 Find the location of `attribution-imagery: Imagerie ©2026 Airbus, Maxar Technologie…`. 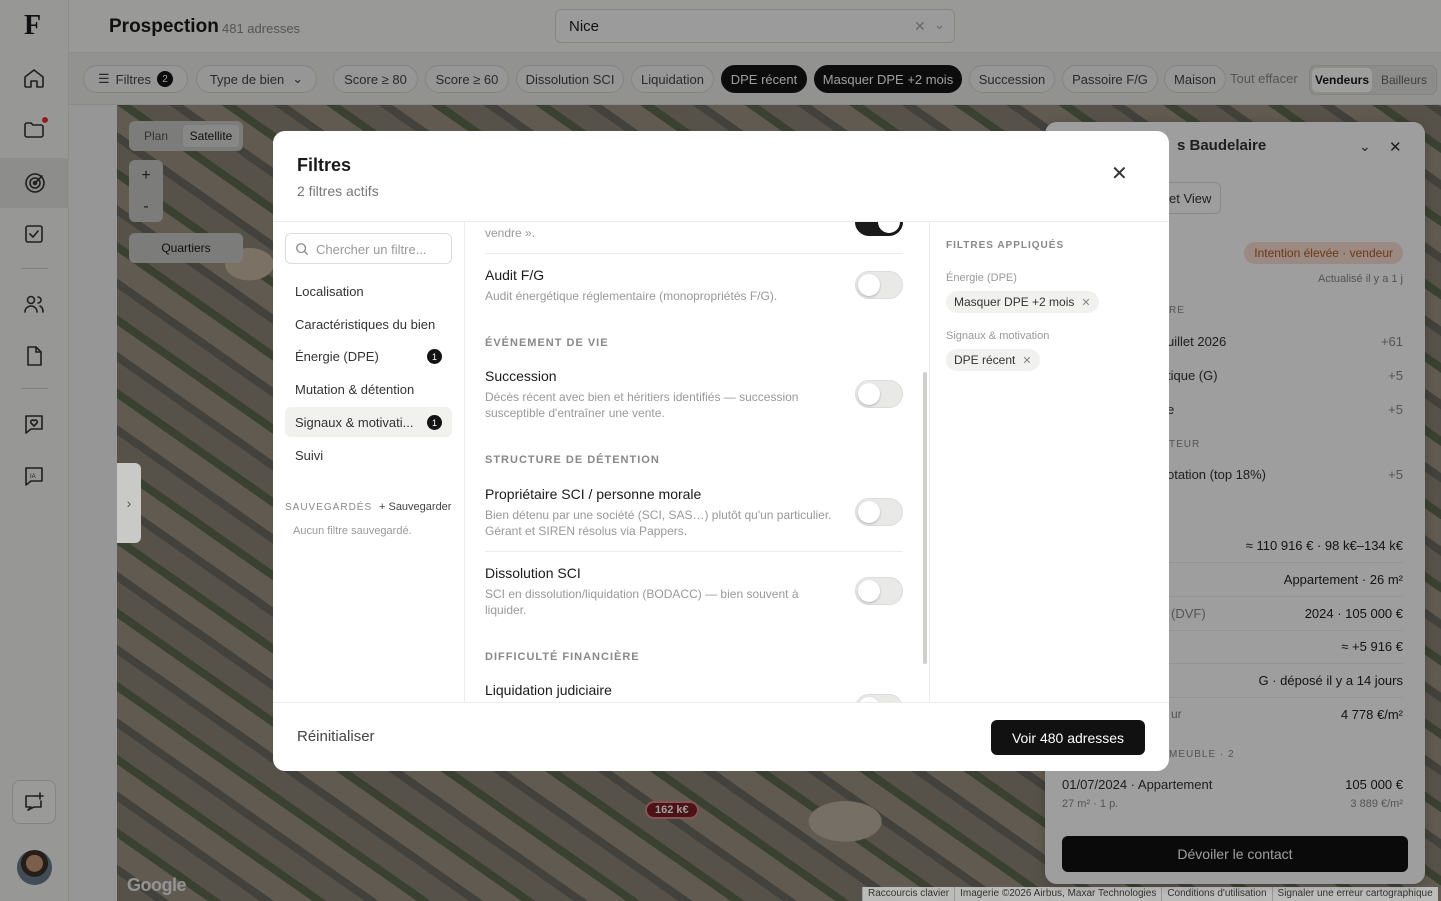

attribution-imagery: Imagerie ©2026 Airbus, Maxar Technologie… is located at coordinates (1058, 894).